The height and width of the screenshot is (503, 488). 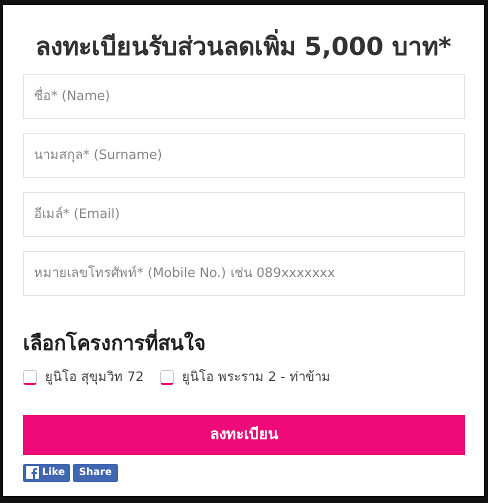 I want to click on input-field: ชื่อ* (Name), so click(x=244, y=96).